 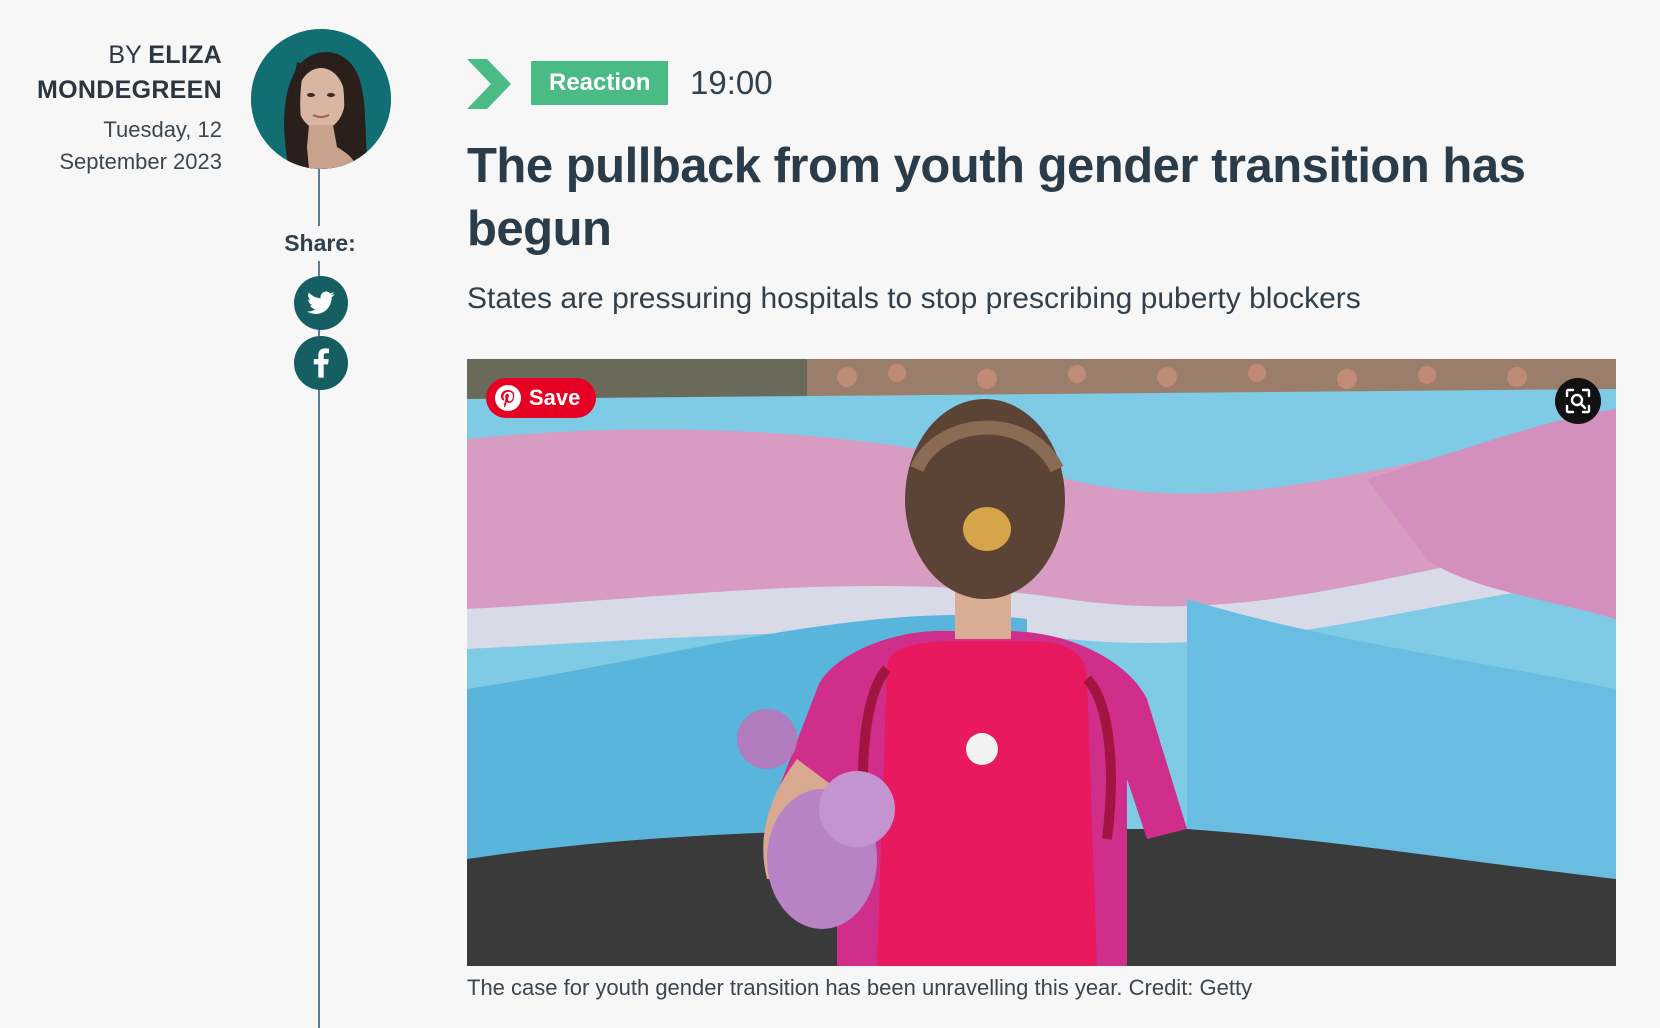 I want to click on share-twitter-button, so click(x=321, y=303).